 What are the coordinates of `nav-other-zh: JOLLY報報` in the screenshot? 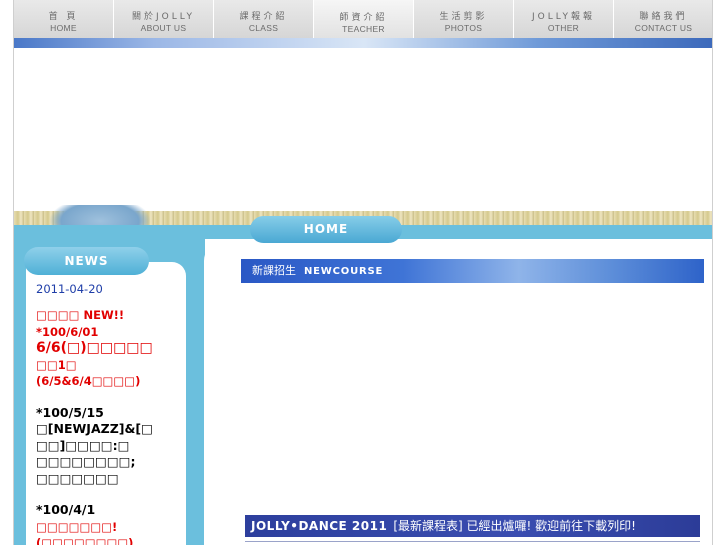 It's located at (563, 17).